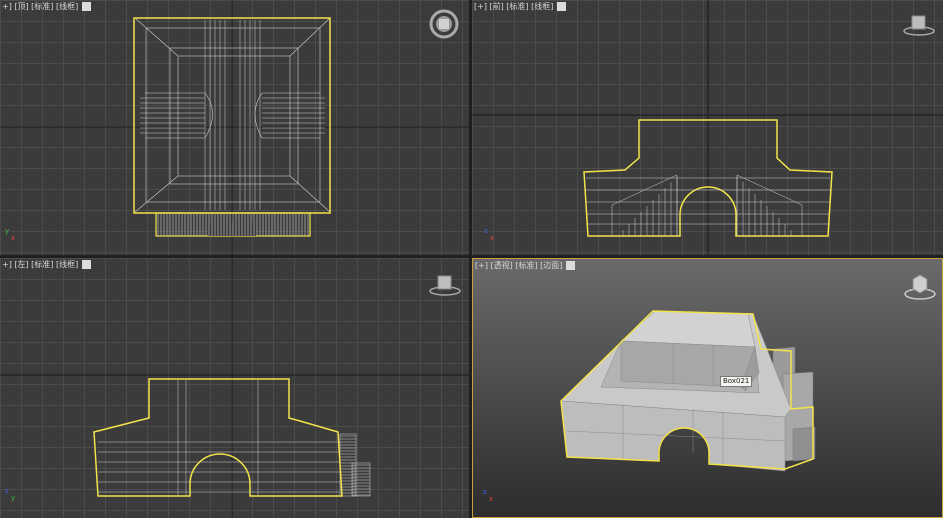 The width and height of the screenshot is (943, 518). What do you see at coordinates (10, 494) in the screenshot?
I see `axis-gizmo: z y` at bounding box center [10, 494].